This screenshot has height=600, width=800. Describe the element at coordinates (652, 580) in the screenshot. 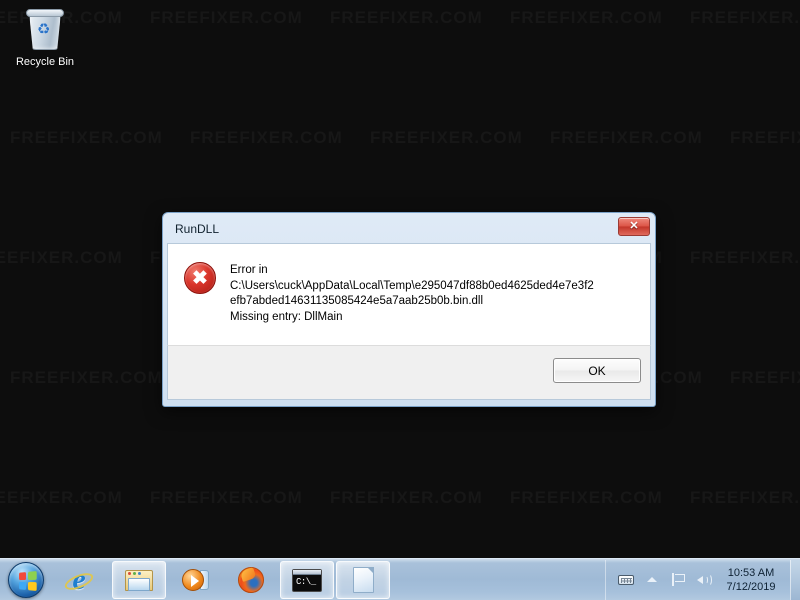

I see `chevron-up-icon` at that location.